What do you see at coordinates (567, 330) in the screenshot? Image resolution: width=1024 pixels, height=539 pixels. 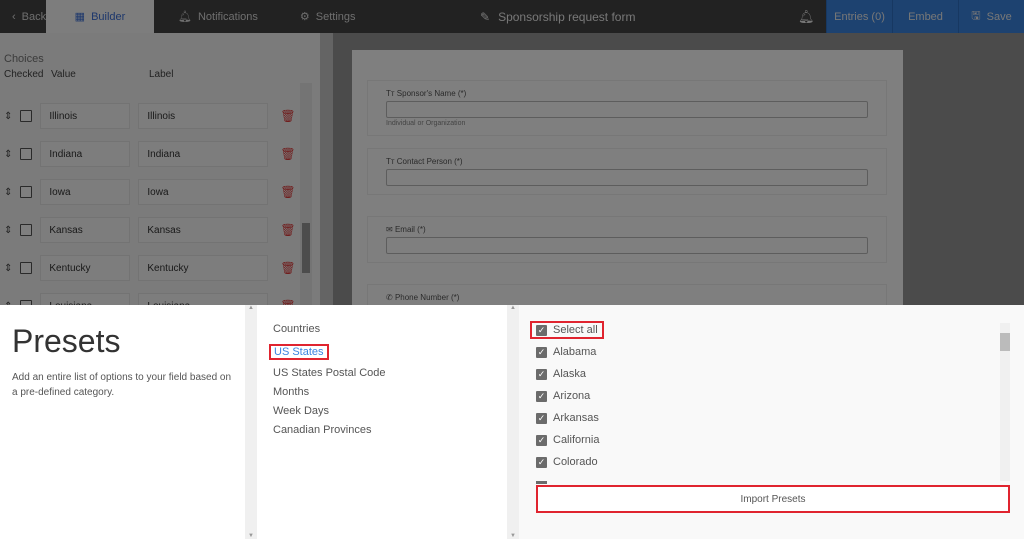 I see `select-all-checkbox: ✓ Select all` at bounding box center [567, 330].